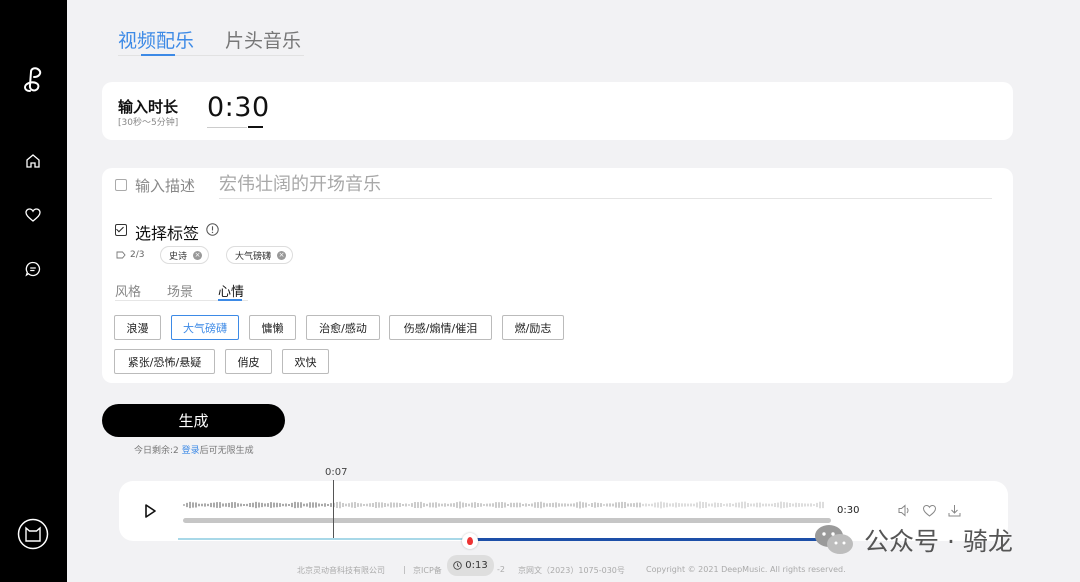 Image resolution: width=1080 pixels, height=582 pixels. Describe the element at coordinates (227, 127) in the screenshot. I see `duration-underline` at that location.